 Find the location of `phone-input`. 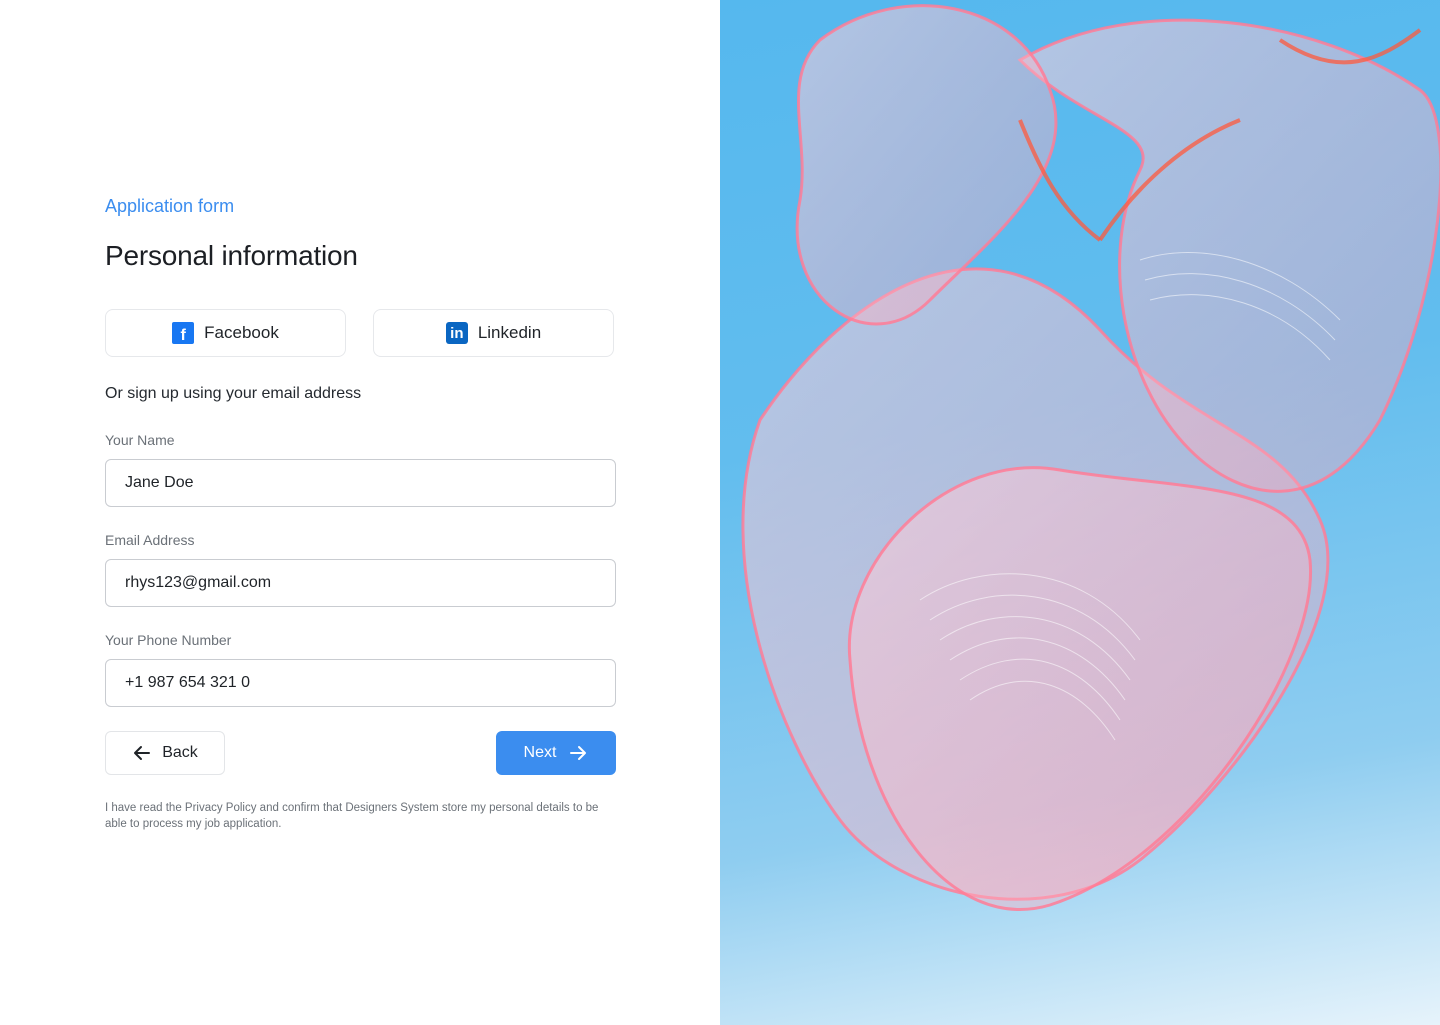

phone-input is located at coordinates (360, 683).